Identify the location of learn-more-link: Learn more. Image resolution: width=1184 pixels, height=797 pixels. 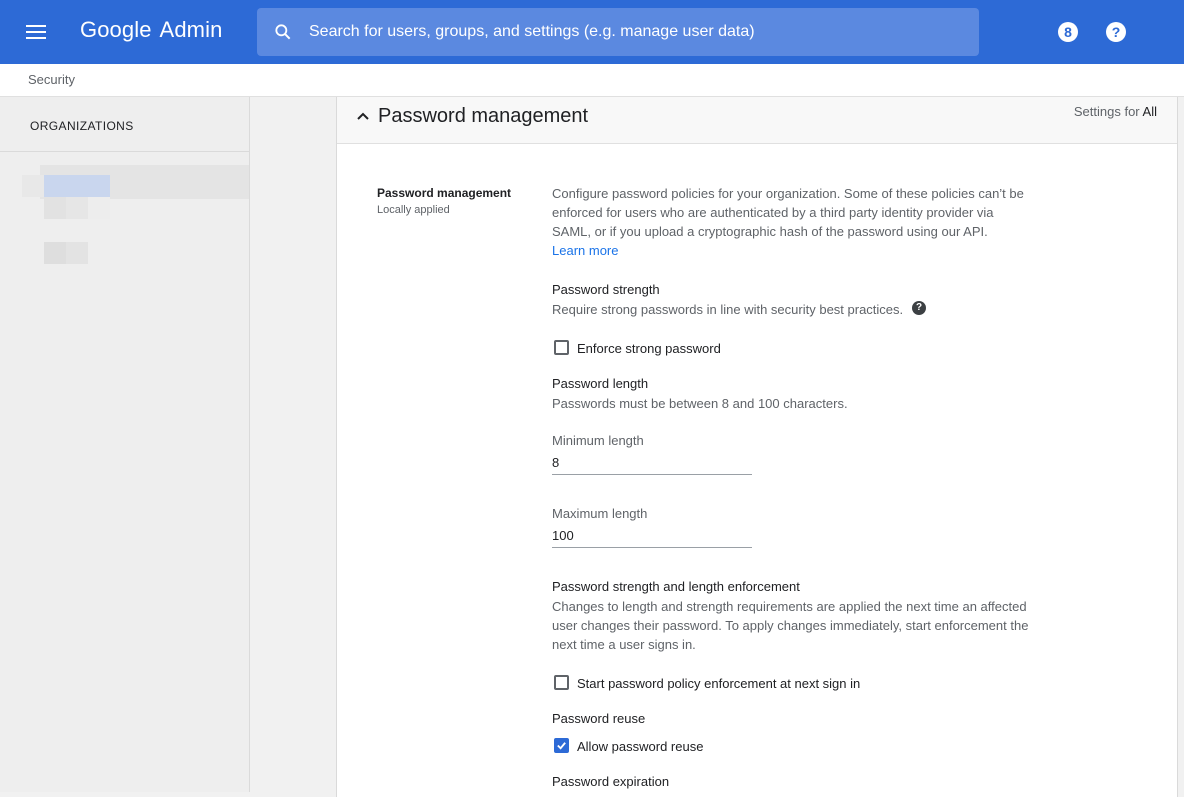
(585, 250).